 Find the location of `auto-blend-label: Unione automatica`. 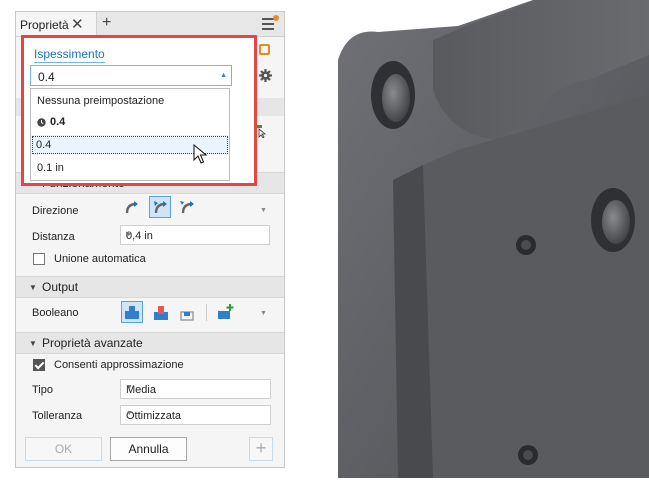

auto-blend-label: Unione automatica is located at coordinates (100, 259).